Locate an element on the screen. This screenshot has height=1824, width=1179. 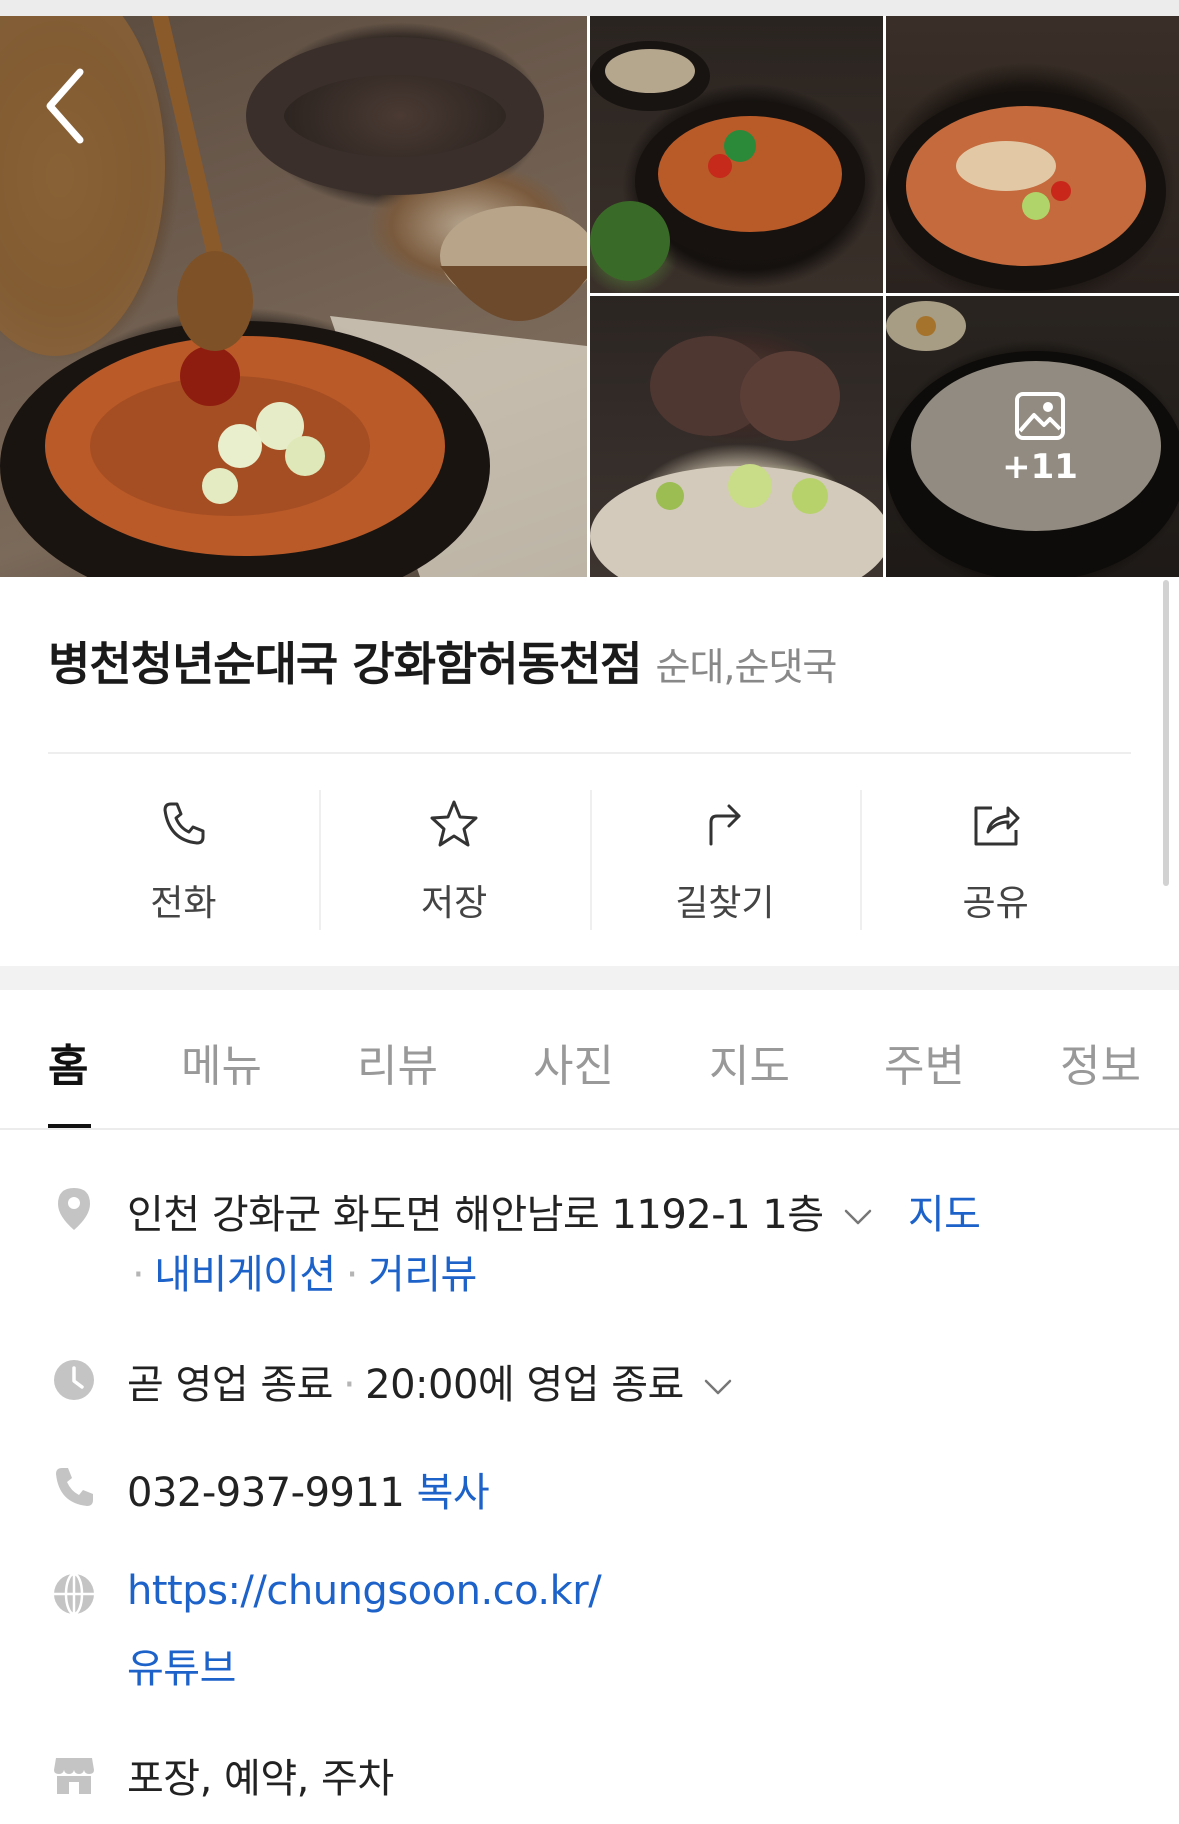
tab-photos: 사진 is located at coordinates (573, 1062).